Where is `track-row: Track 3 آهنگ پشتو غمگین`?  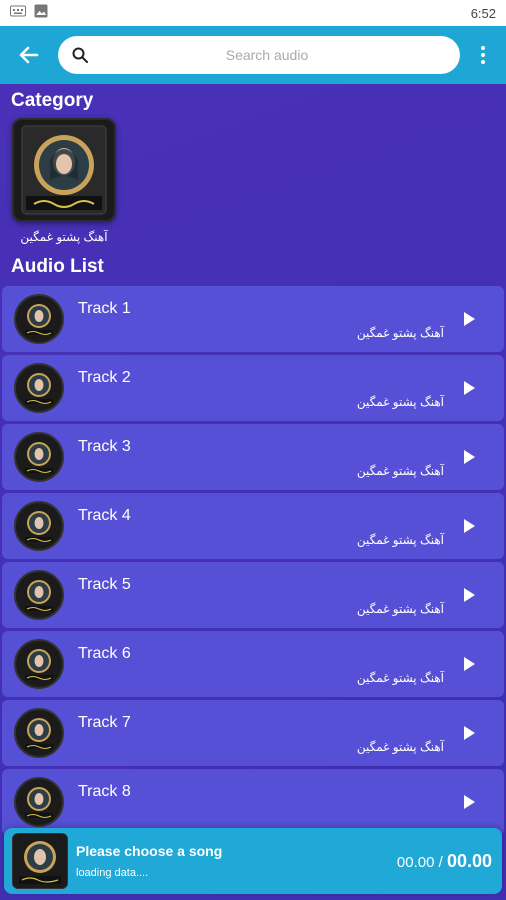
track-row: Track 3 آهنگ پشتو غمگین is located at coordinates (253, 457).